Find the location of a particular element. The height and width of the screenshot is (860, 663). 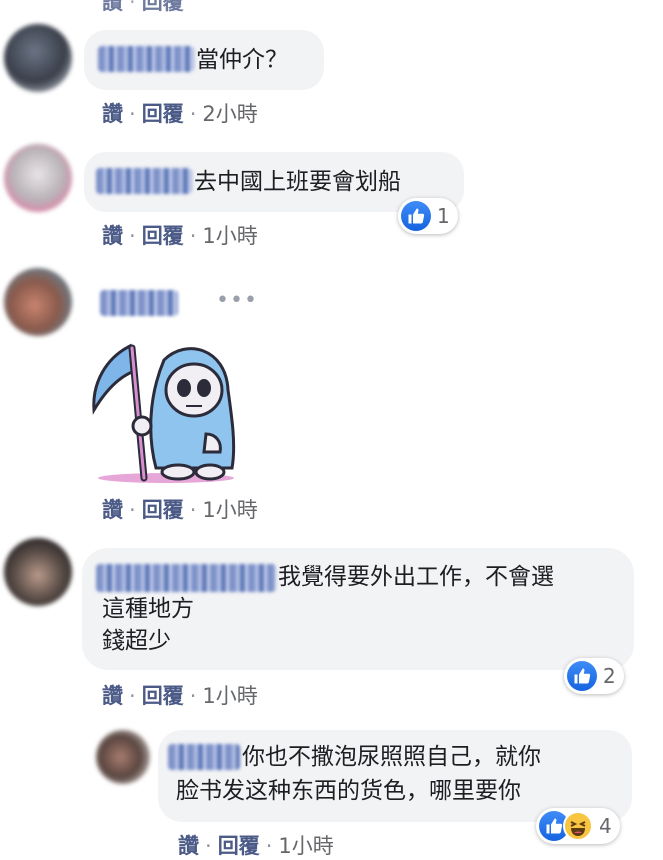

comment-bubble: 我覺得要外出工作，不會選 這種地方 錢超少 is located at coordinates (358, 609).